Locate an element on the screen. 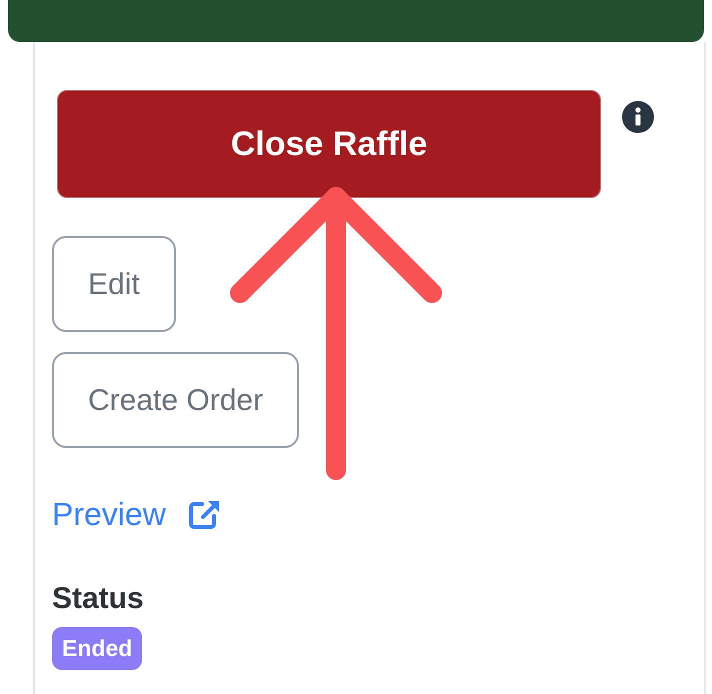  external-link-icon is located at coordinates (205, 514).